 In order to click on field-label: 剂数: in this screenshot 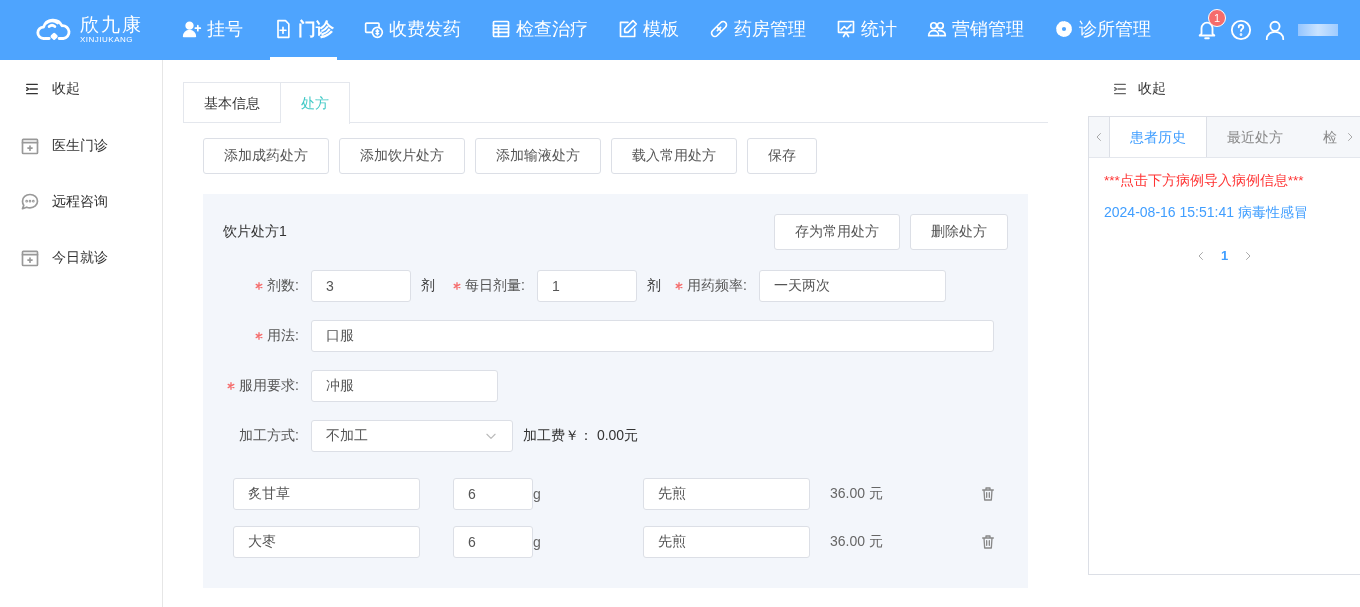, I will do `click(283, 286)`.